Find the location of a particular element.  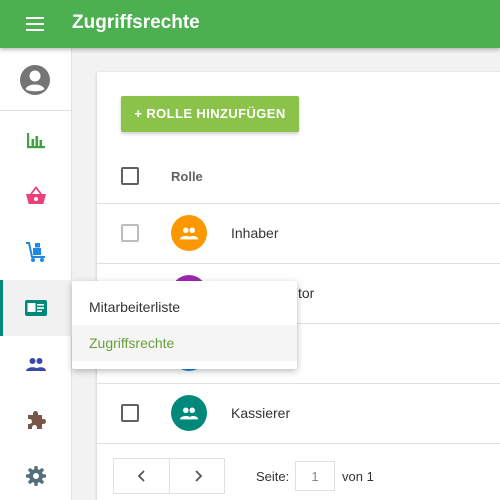

staff-submenu: Mitarbeiterliste Zugriffsrechte is located at coordinates (184, 325).